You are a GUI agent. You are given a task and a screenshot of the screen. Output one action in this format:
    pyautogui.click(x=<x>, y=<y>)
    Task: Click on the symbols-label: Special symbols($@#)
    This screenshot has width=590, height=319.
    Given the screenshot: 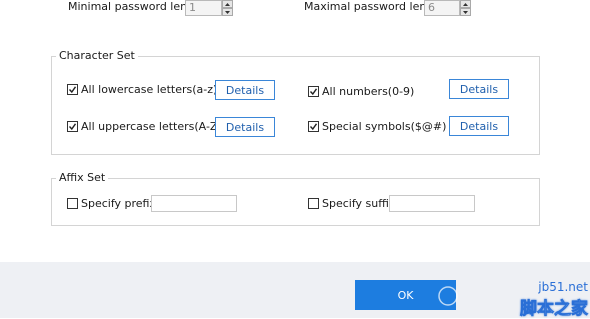 What is the action you would take?
    pyautogui.click(x=384, y=126)
    